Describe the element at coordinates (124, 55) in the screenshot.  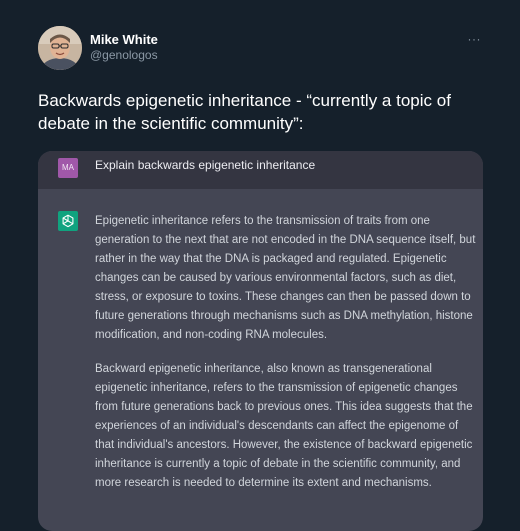
I see `author-handle: @genologos` at that location.